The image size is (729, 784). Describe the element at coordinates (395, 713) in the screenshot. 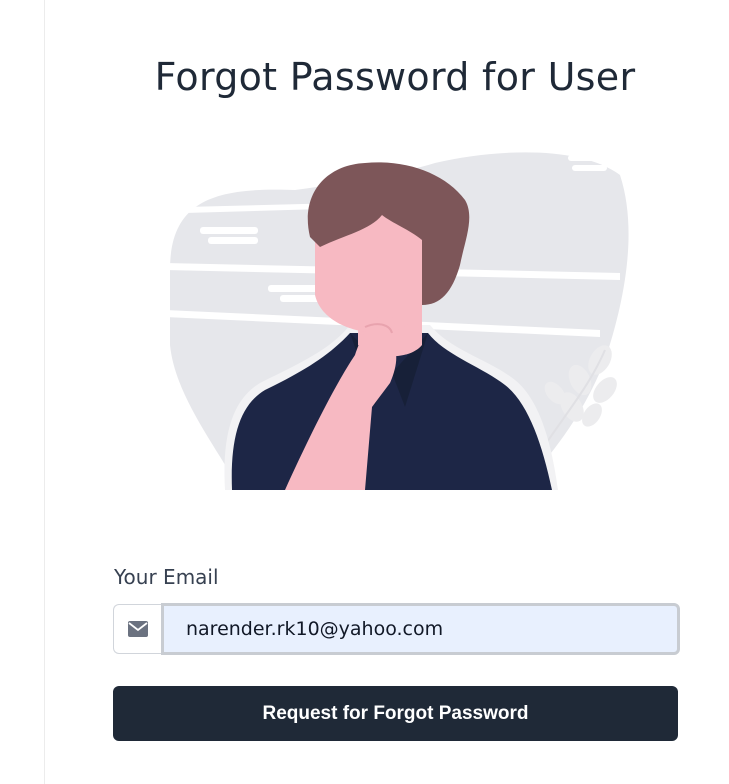

I see `request-forgot-password-button: Request for Forgot Password` at that location.